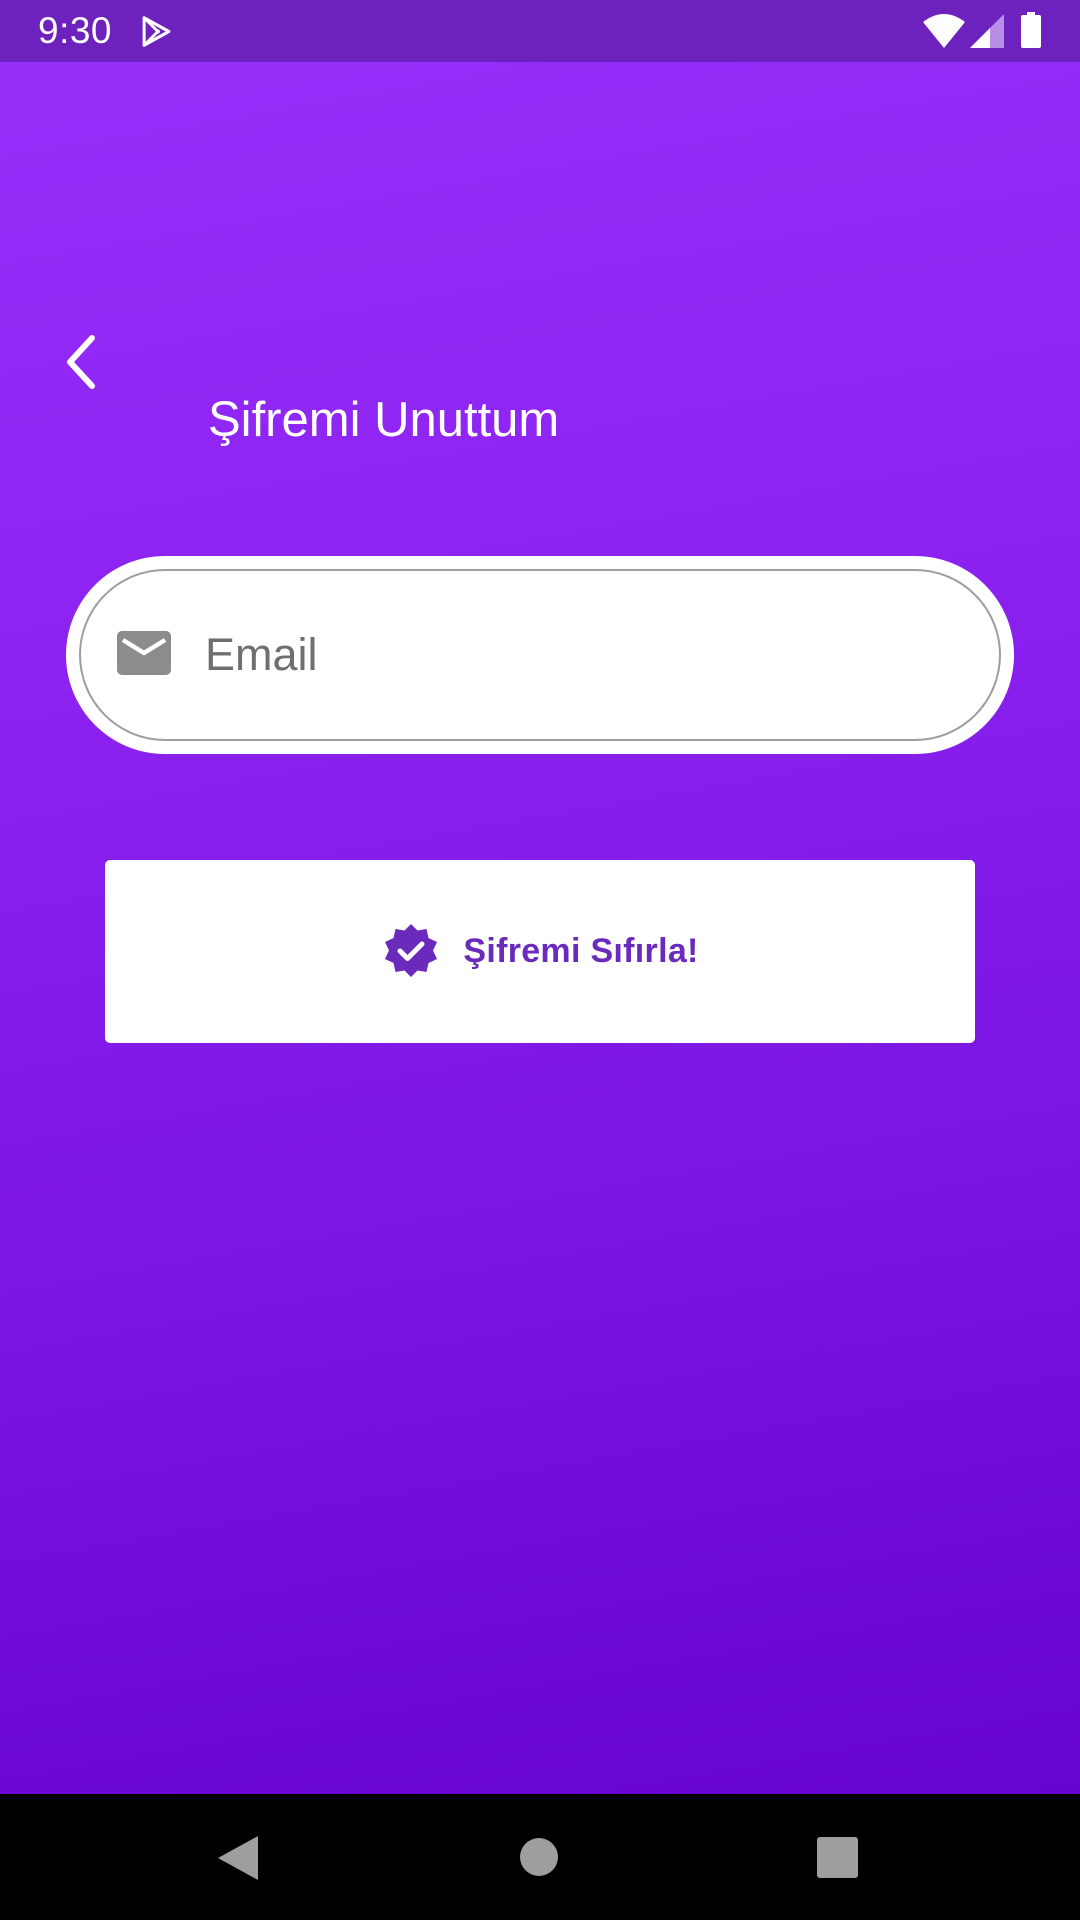  What do you see at coordinates (238, 1858) in the screenshot?
I see `nav-back-icon` at bounding box center [238, 1858].